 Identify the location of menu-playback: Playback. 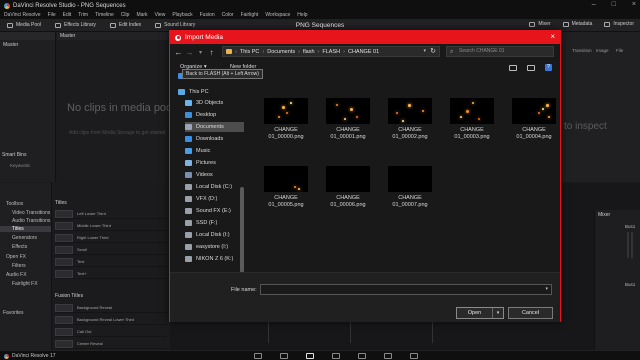
(182, 15).